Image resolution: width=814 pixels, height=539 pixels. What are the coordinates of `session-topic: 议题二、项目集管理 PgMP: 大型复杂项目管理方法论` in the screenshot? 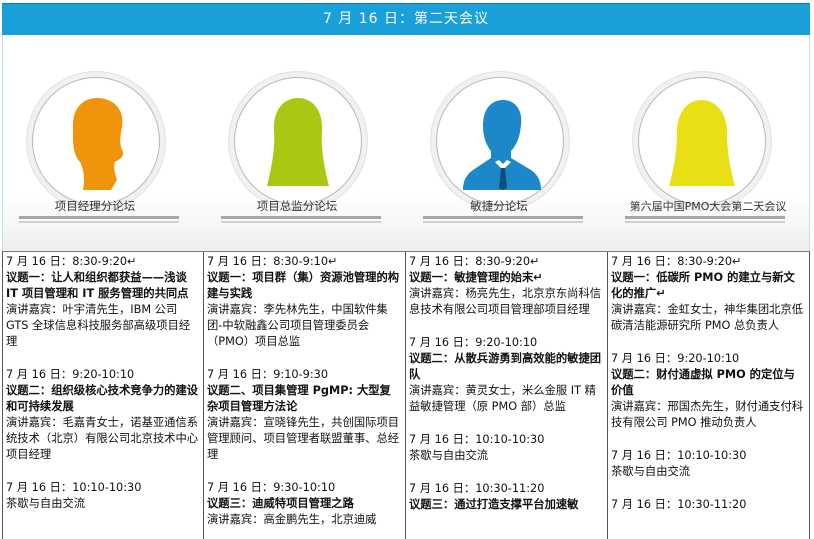 It's located at (299, 398).